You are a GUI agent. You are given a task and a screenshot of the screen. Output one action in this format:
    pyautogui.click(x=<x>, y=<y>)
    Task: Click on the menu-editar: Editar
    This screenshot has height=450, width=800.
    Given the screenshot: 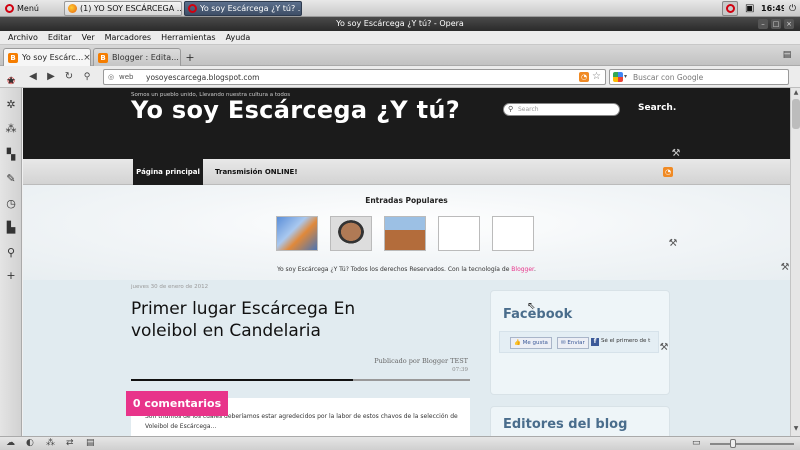 What is the action you would take?
    pyautogui.click(x=60, y=37)
    